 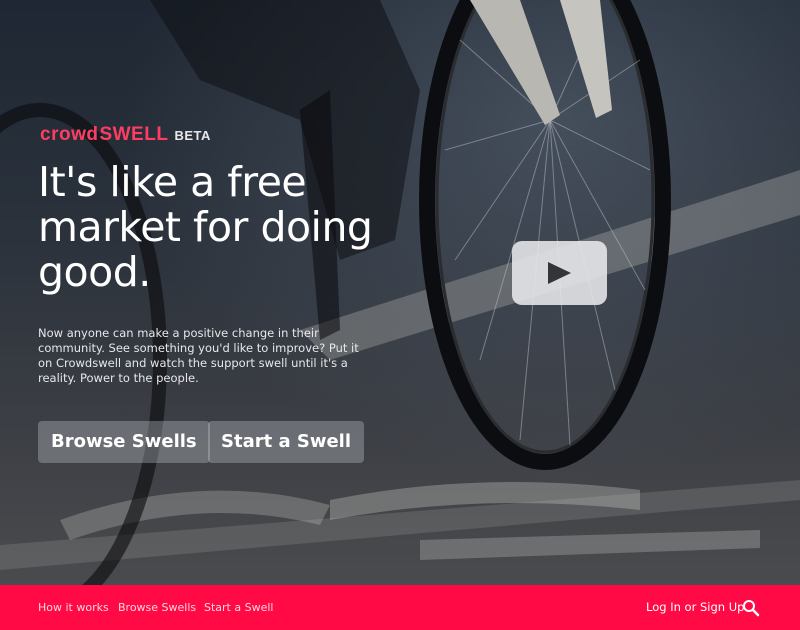 What do you see at coordinates (124, 442) in the screenshot?
I see `browse-swells-button: Browse Swells` at bounding box center [124, 442].